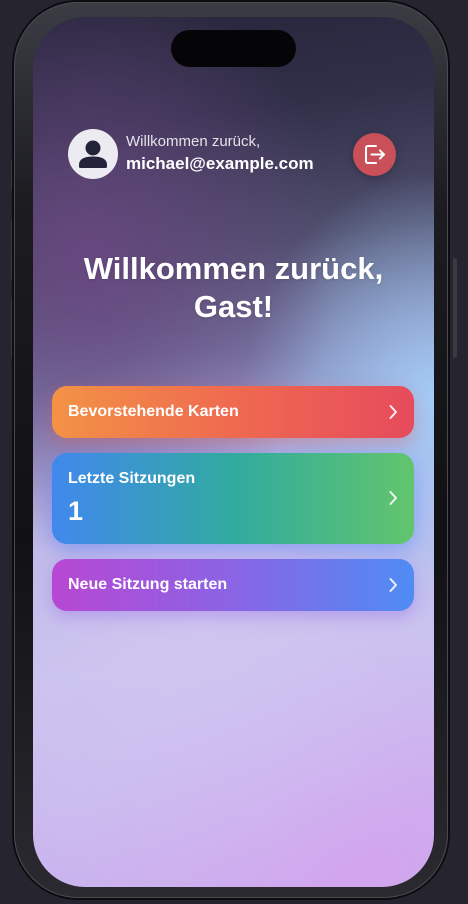 The width and height of the screenshot is (468, 904). What do you see at coordinates (233, 585) in the screenshot?
I see `new-session-button: Neue Sitzung starten` at bounding box center [233, 585].